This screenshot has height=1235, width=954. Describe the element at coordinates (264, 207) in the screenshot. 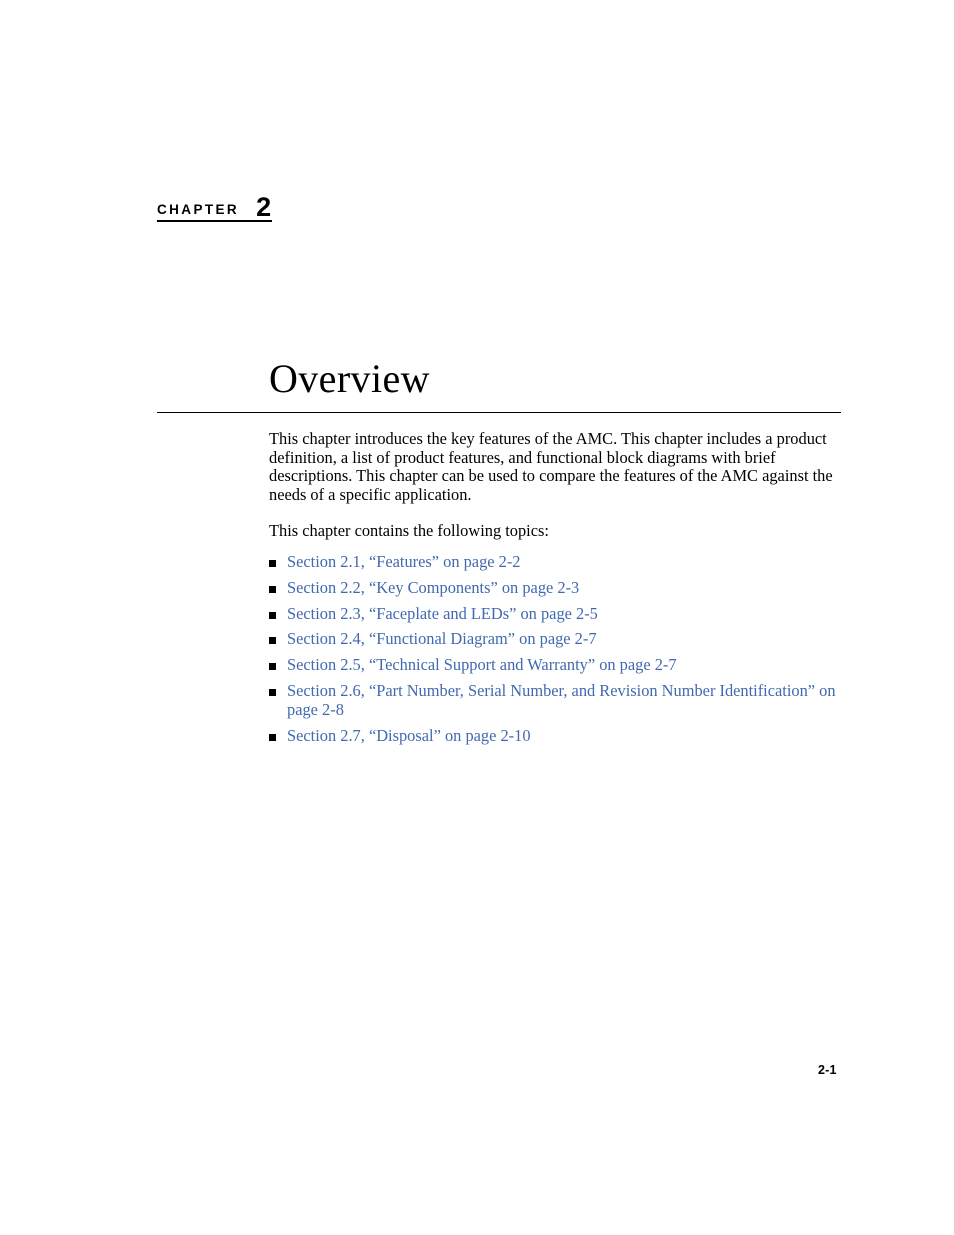

I see `chapter-number: 2` at that location.